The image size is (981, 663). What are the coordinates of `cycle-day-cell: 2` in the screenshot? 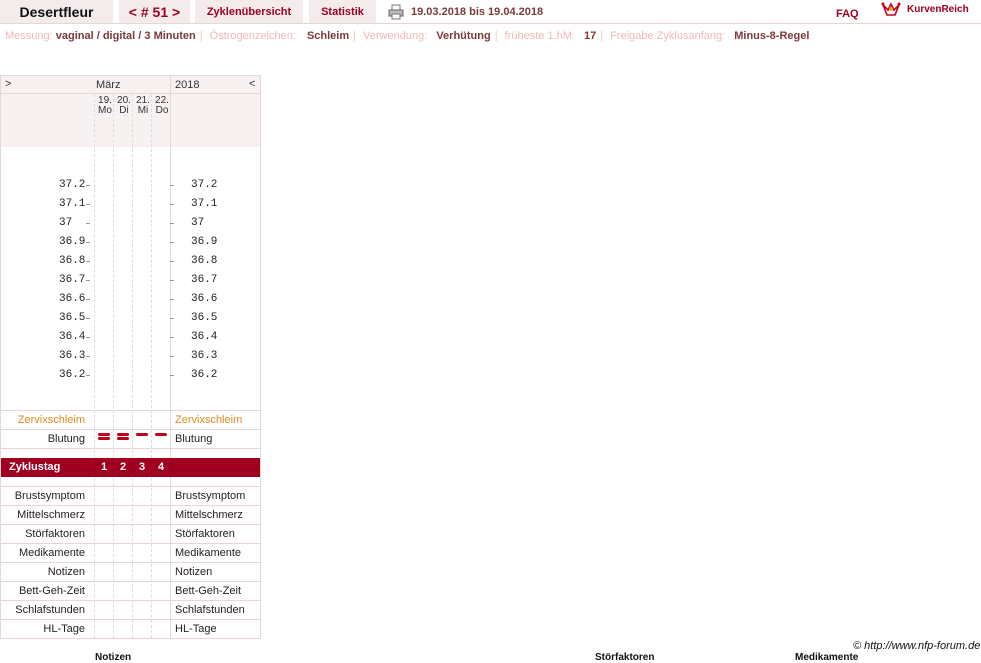 It's located at (123, 467).